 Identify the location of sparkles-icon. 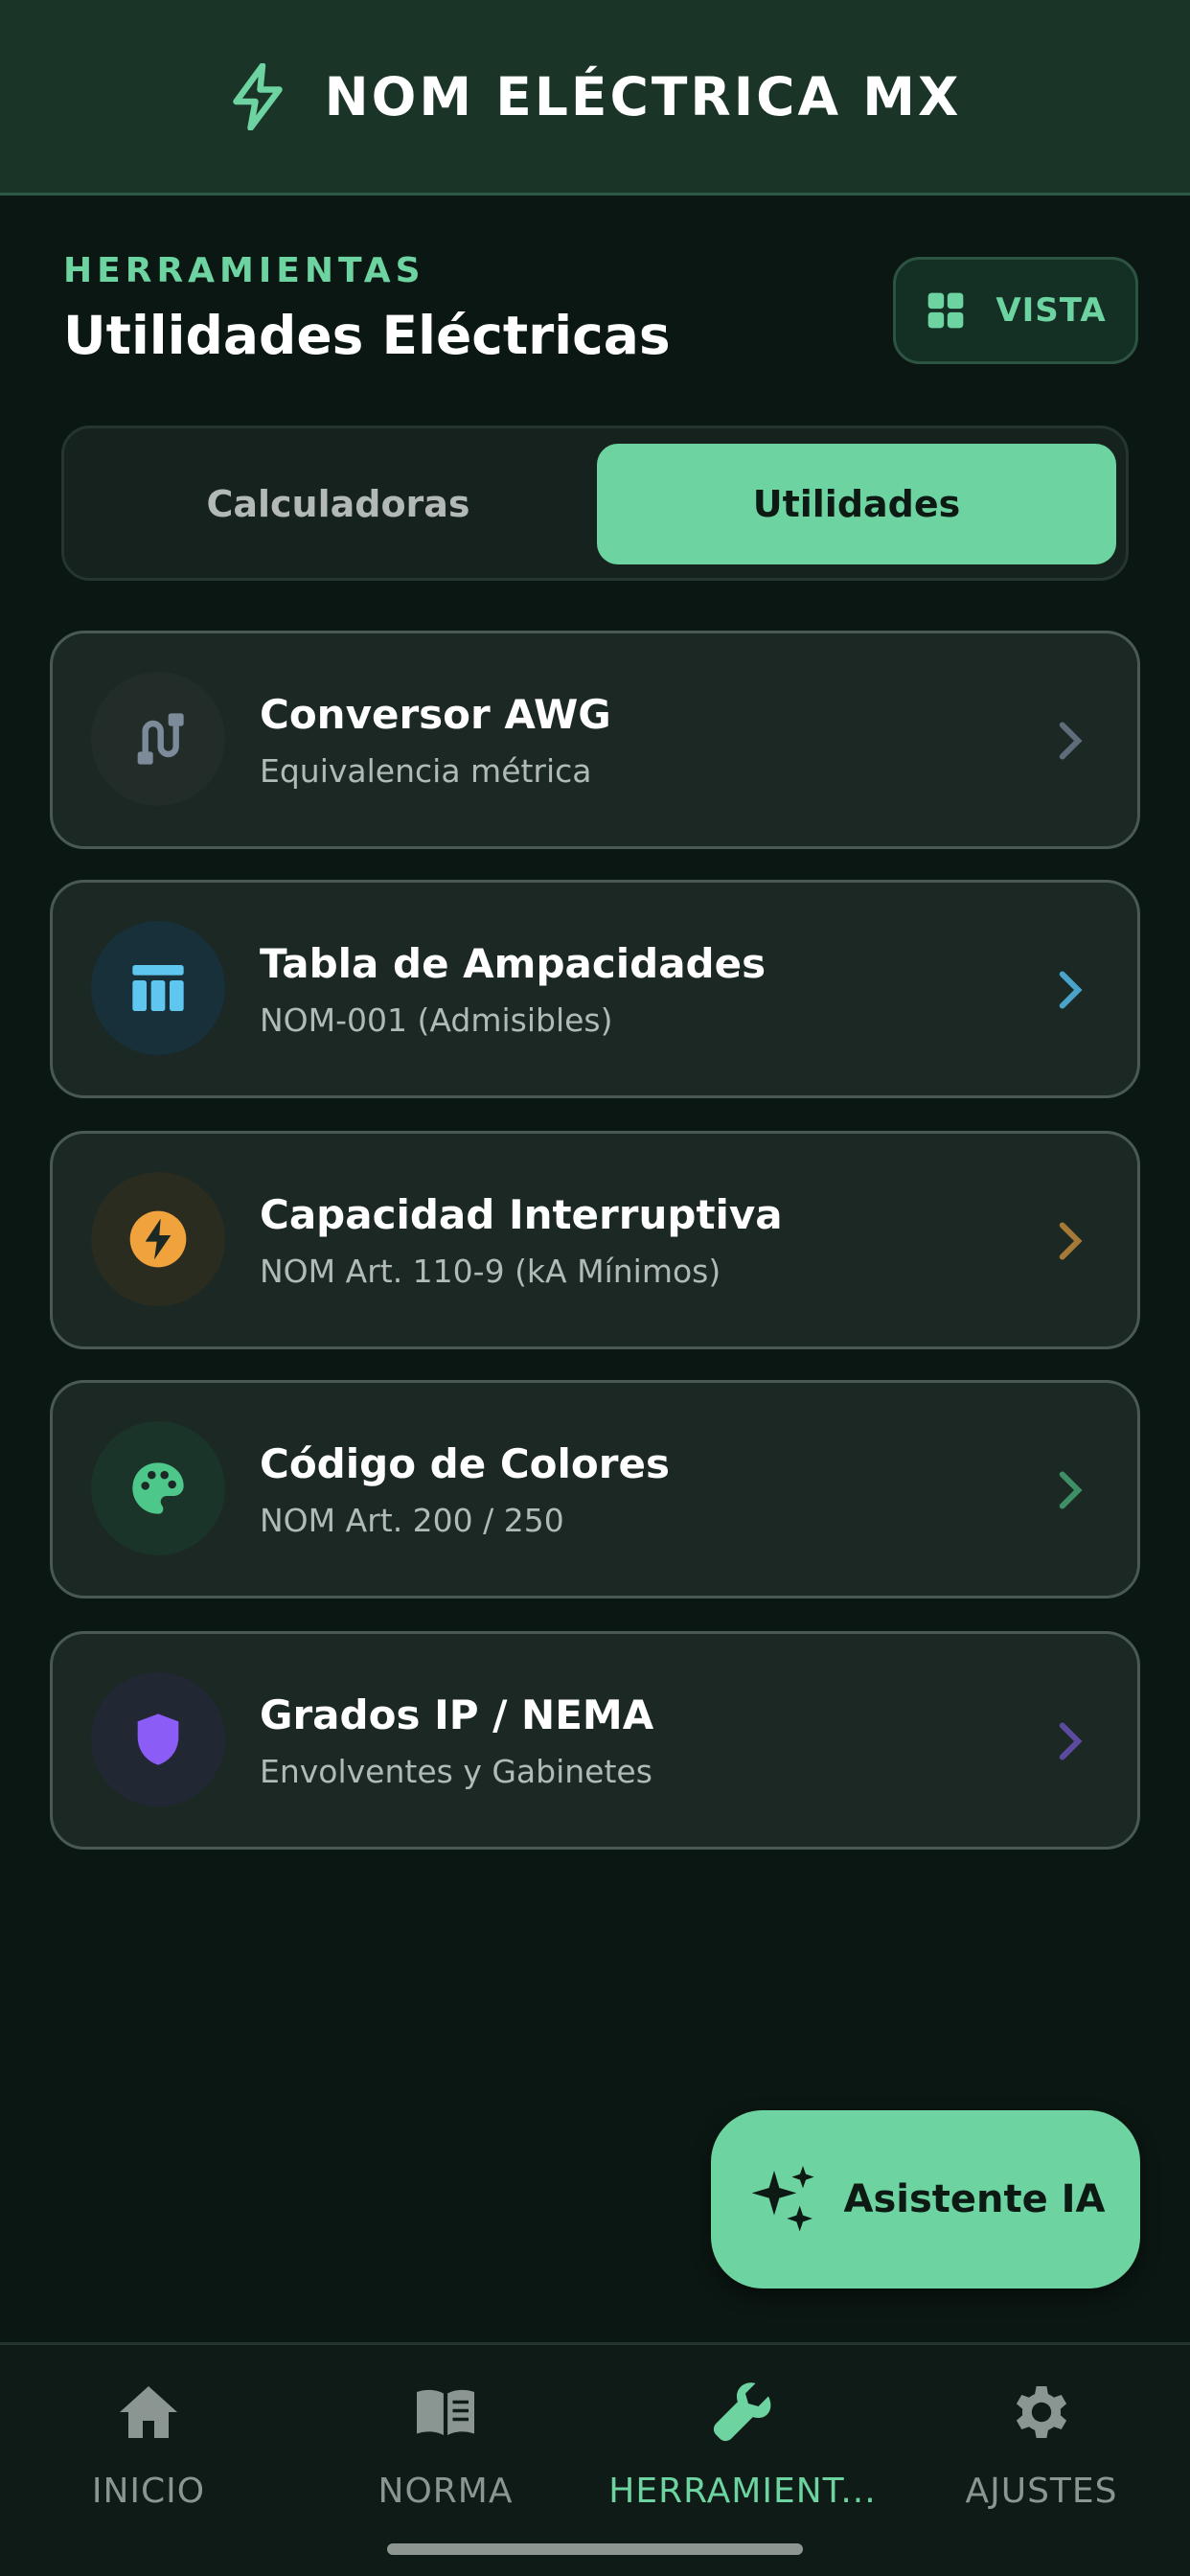
(783, 2199).